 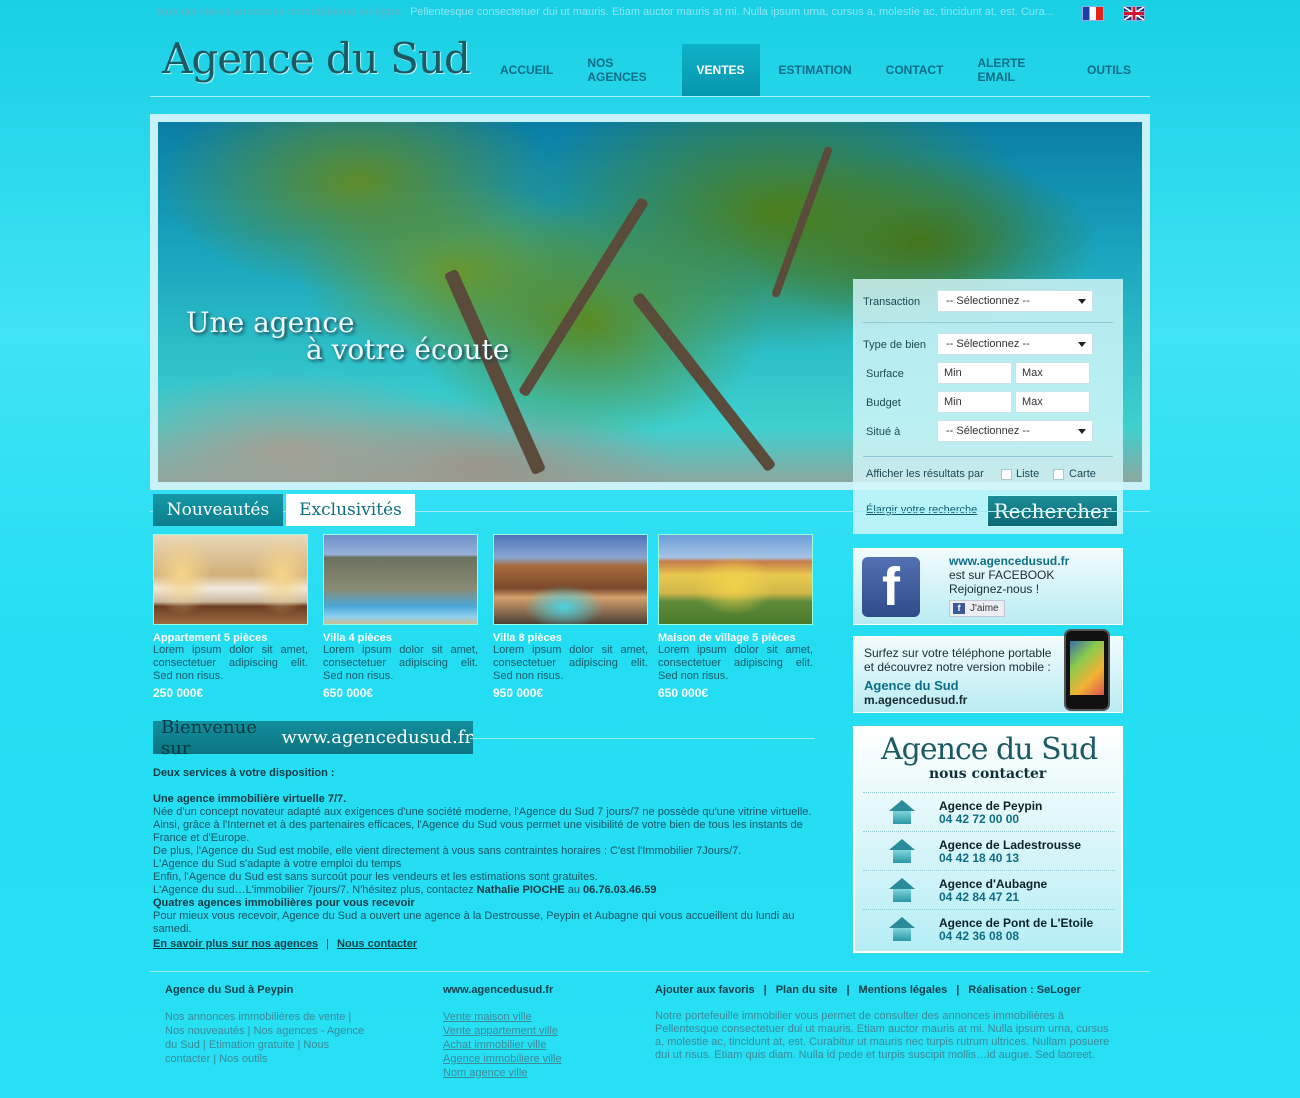 I want to click on site-logo: Agence du Sud, so click(x=316, y=58).